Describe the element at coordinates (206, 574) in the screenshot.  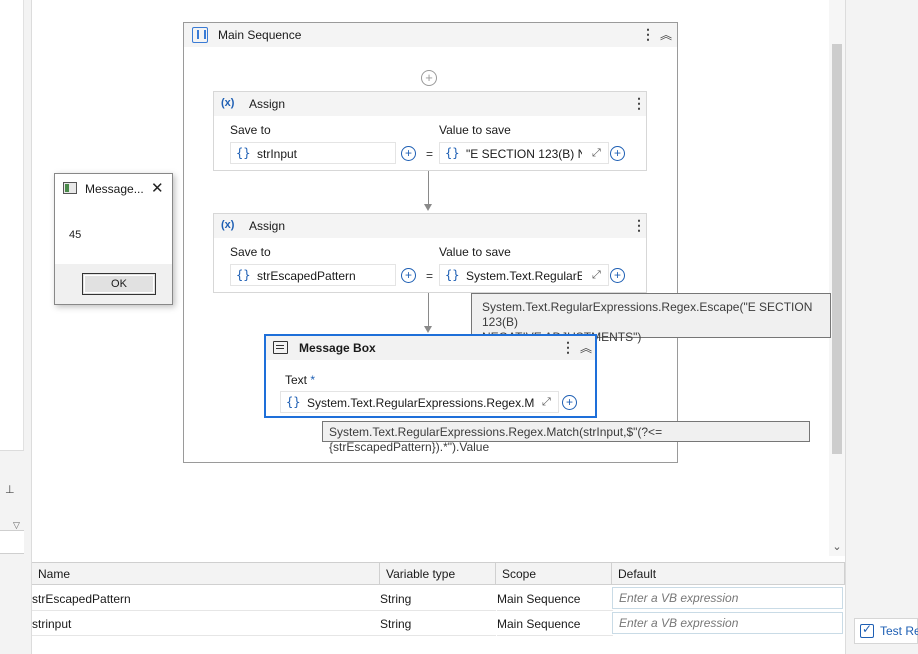
I see `column-header-name: Name` at that location.